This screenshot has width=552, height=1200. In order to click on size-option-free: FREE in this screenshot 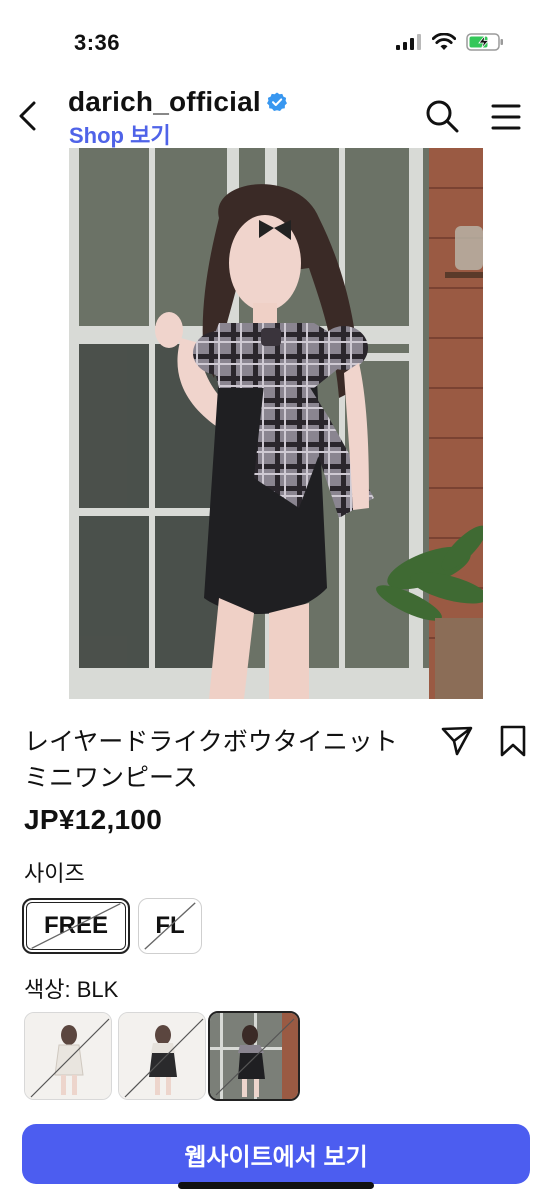, I will do `click(76, 926)`.